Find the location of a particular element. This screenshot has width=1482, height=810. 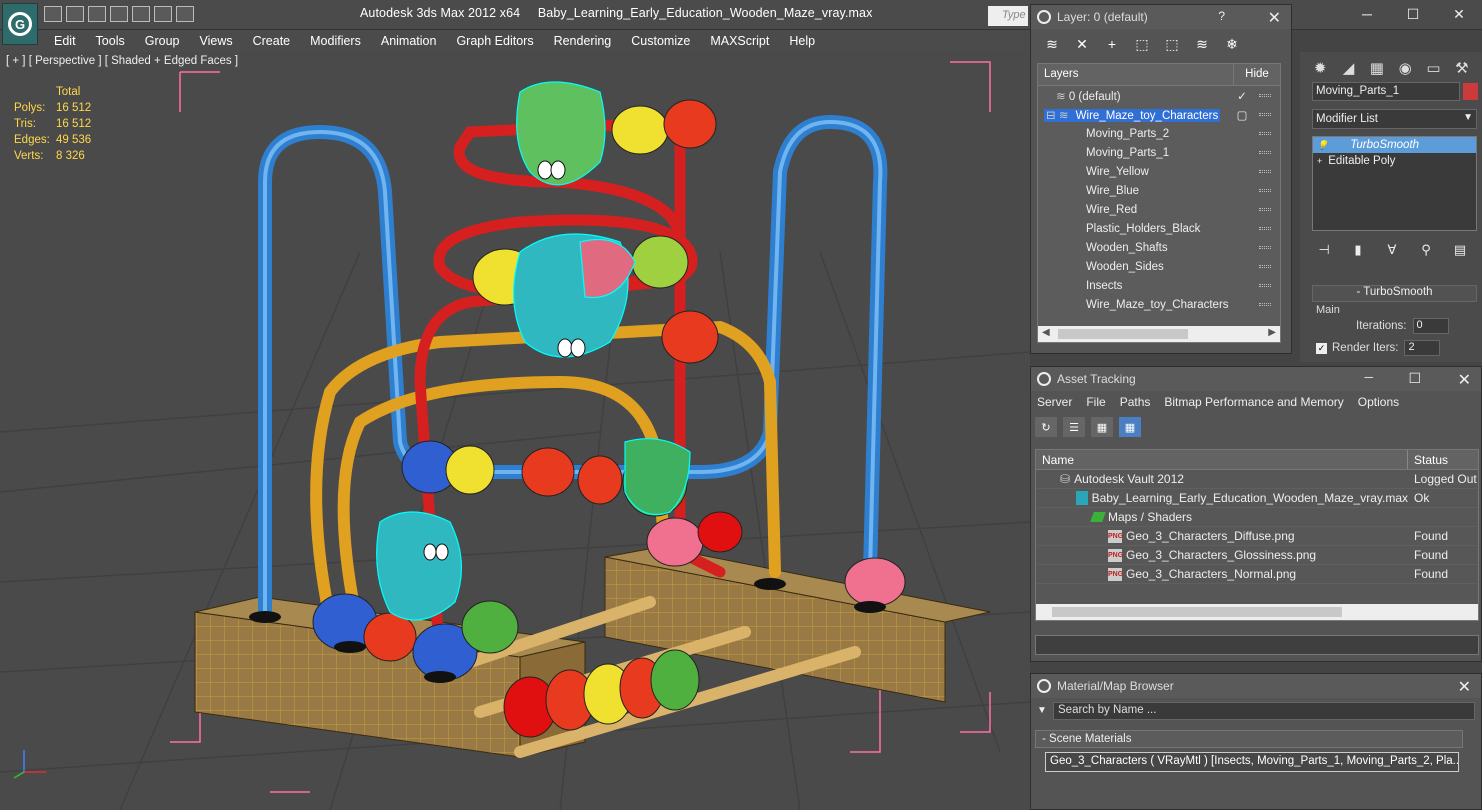

layer-row: Wire_Blue is located at coordinates (1159, 190).